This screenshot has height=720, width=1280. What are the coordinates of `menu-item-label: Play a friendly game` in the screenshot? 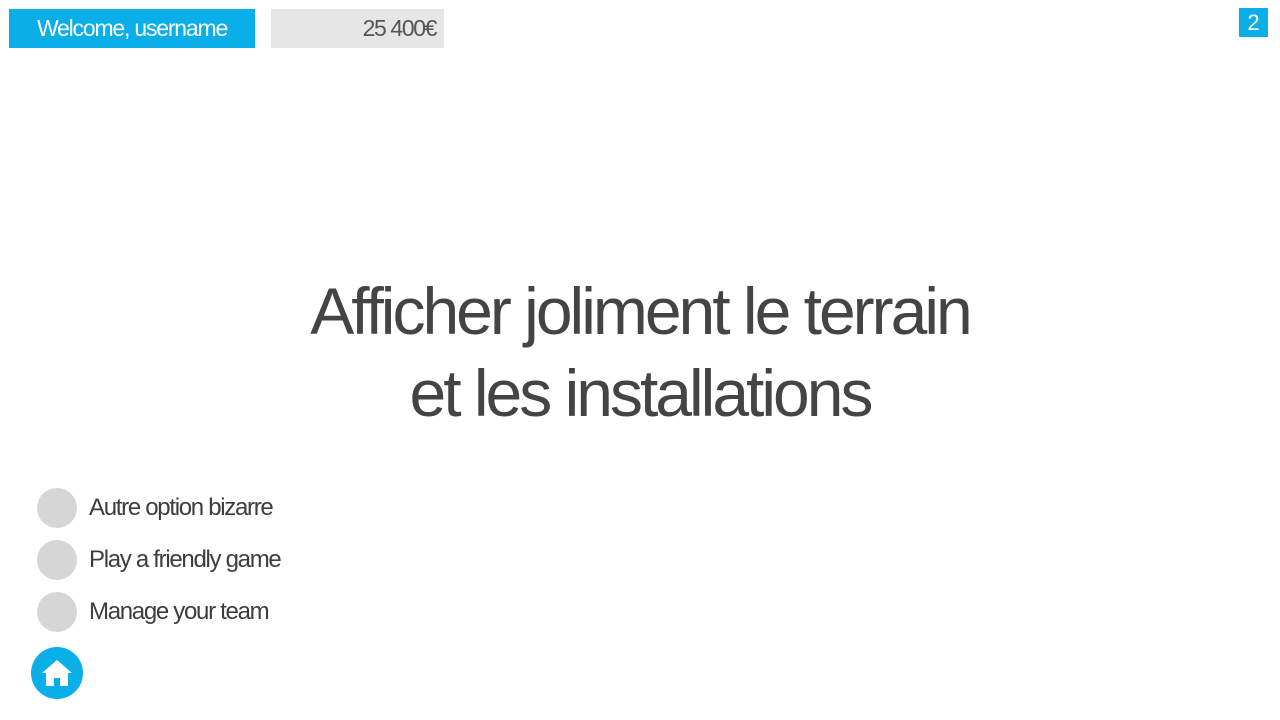 It's located at (185, 559).